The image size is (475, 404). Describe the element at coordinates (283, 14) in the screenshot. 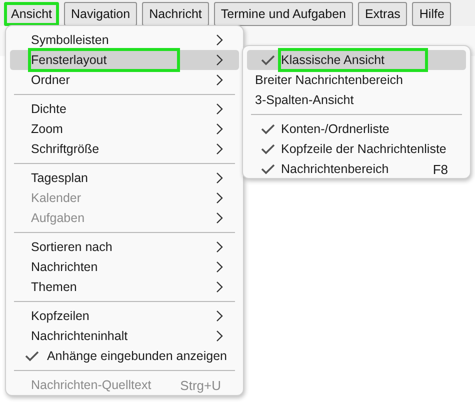

I see `menu-button: Termine und Aufgaben` at that location.